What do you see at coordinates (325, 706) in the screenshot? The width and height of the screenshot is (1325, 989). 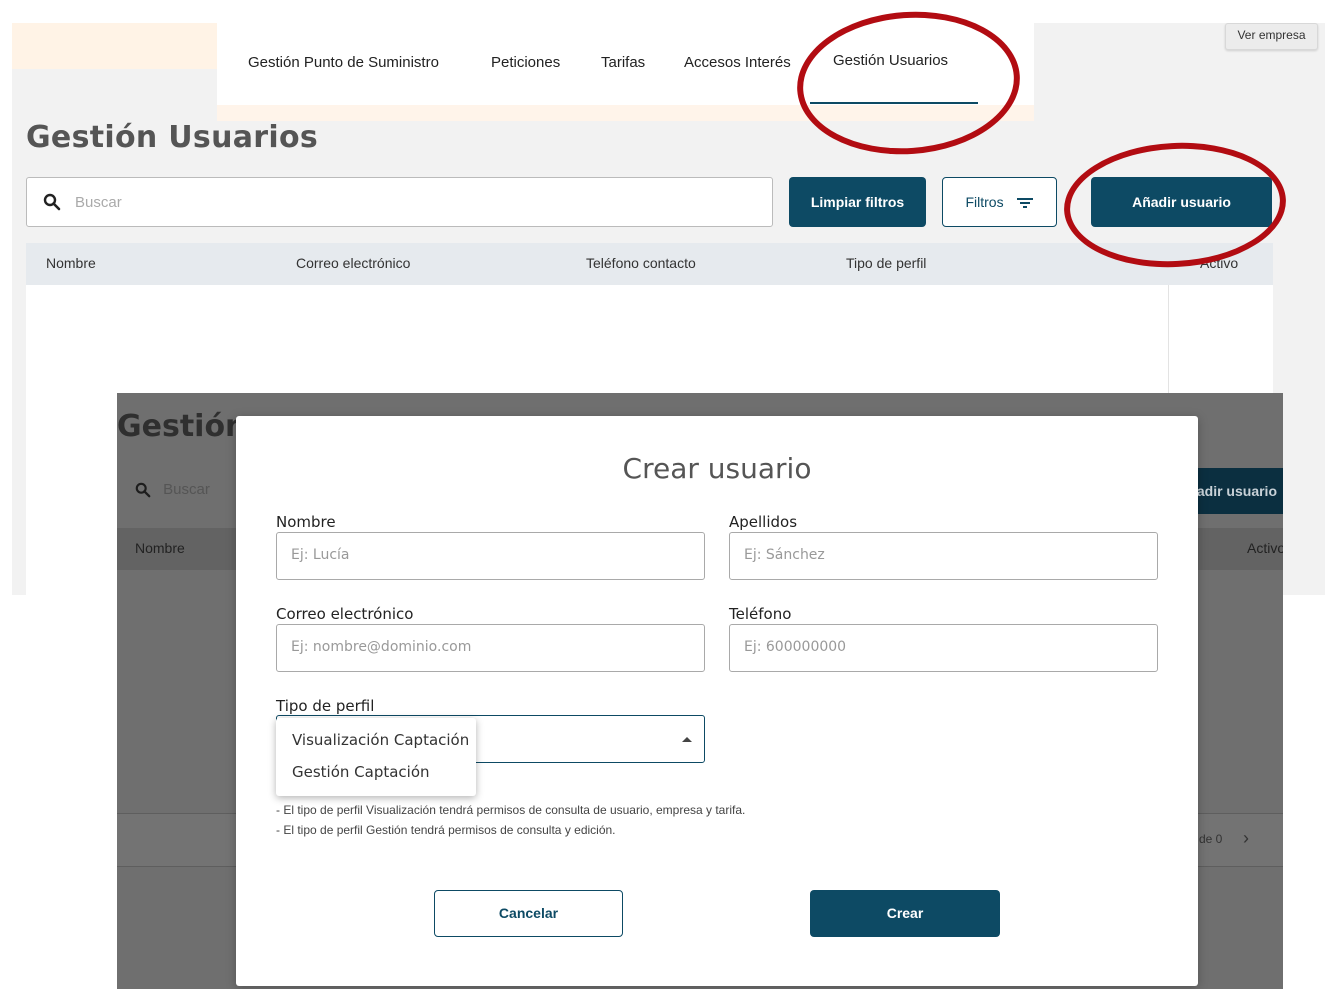 I see `tipo-perfil-label: Tipo de perfil` at bounding box center [325, 706].